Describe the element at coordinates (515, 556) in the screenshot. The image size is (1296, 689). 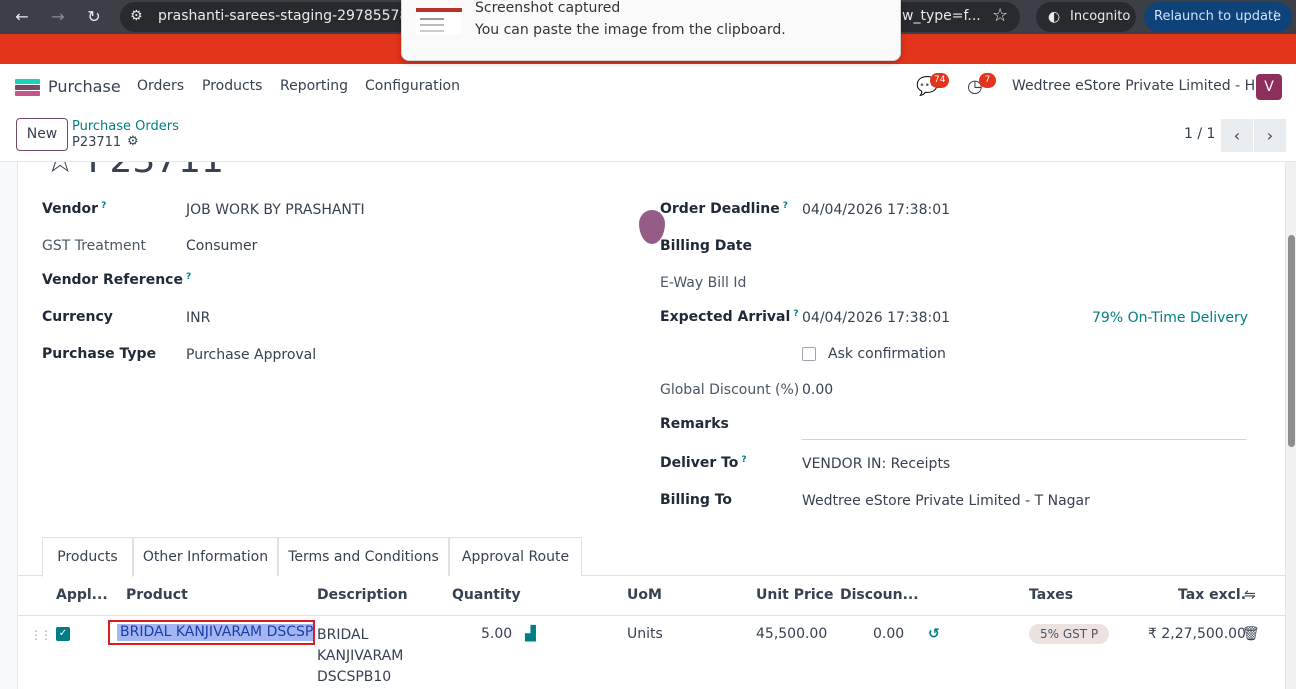
I see `tab-approval-route: Approval Route` at that location.